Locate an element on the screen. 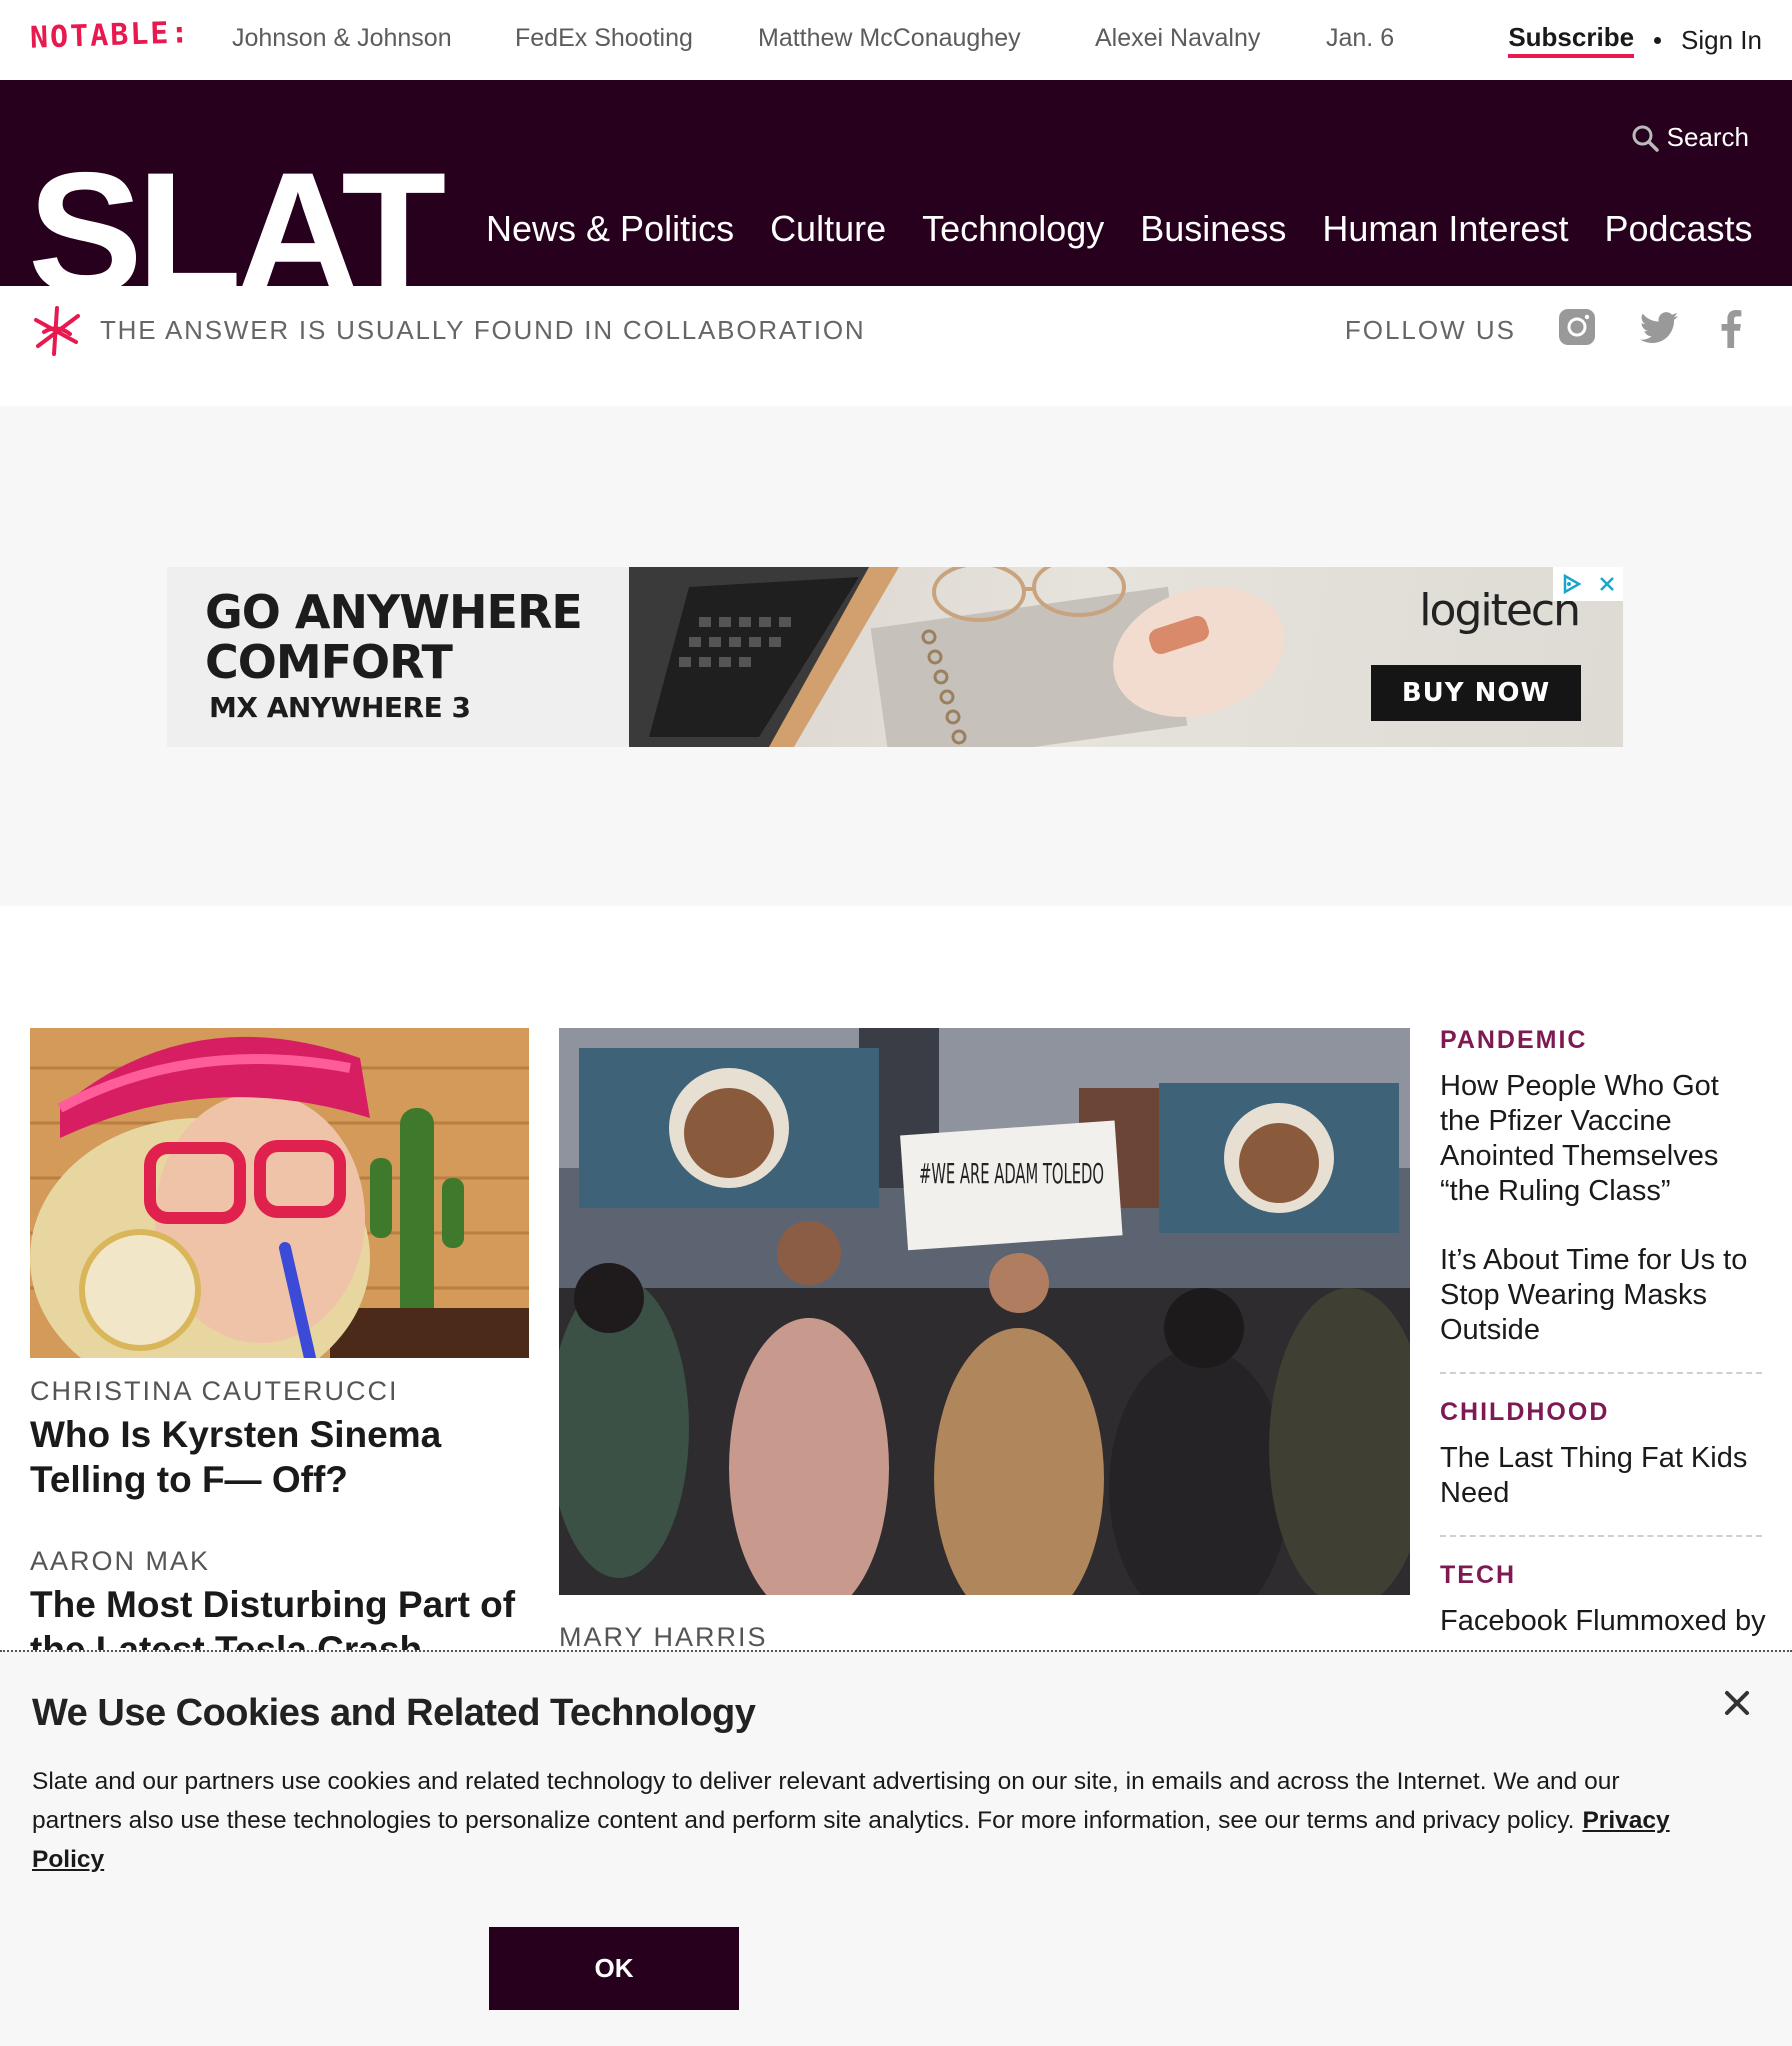 Image resolution: width=1792 pixels, height=2046 pixels. lead-byline-2: AARON MAK is located at coordinates (120, 1561).